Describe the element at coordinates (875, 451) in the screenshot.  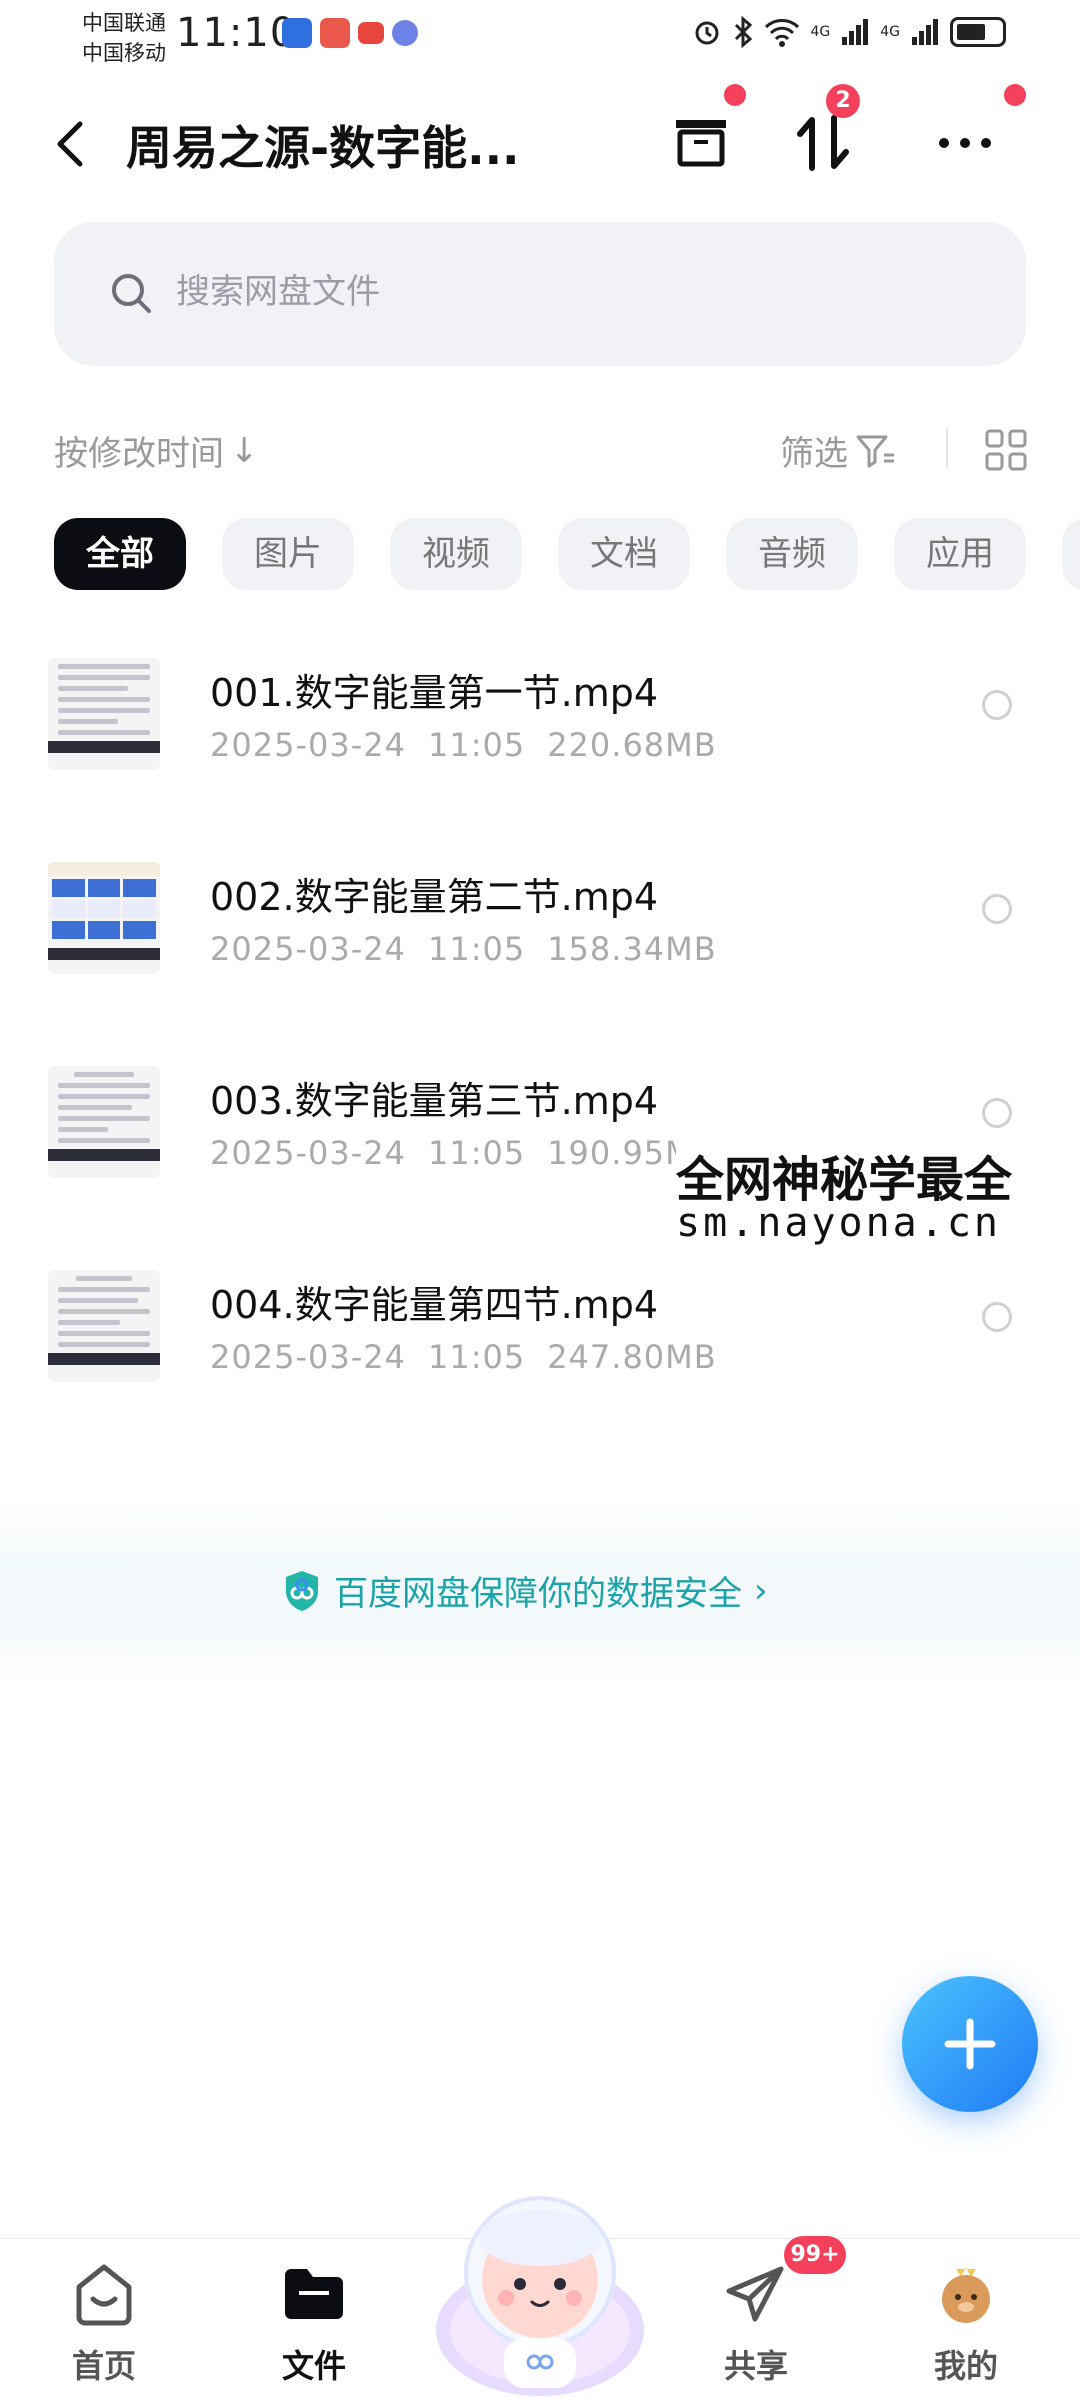
I see `filter-icon` at that location.